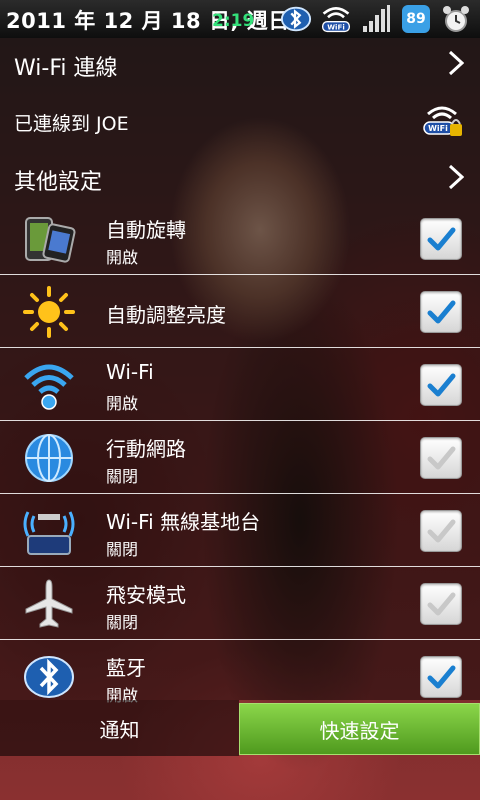 The width and height of the screenshot is (480, 800). What do you see at coordinates (442, 121) in the screenshot?
I see `secured-wifi-icon: WiFi` at bounding box center [442, 121].